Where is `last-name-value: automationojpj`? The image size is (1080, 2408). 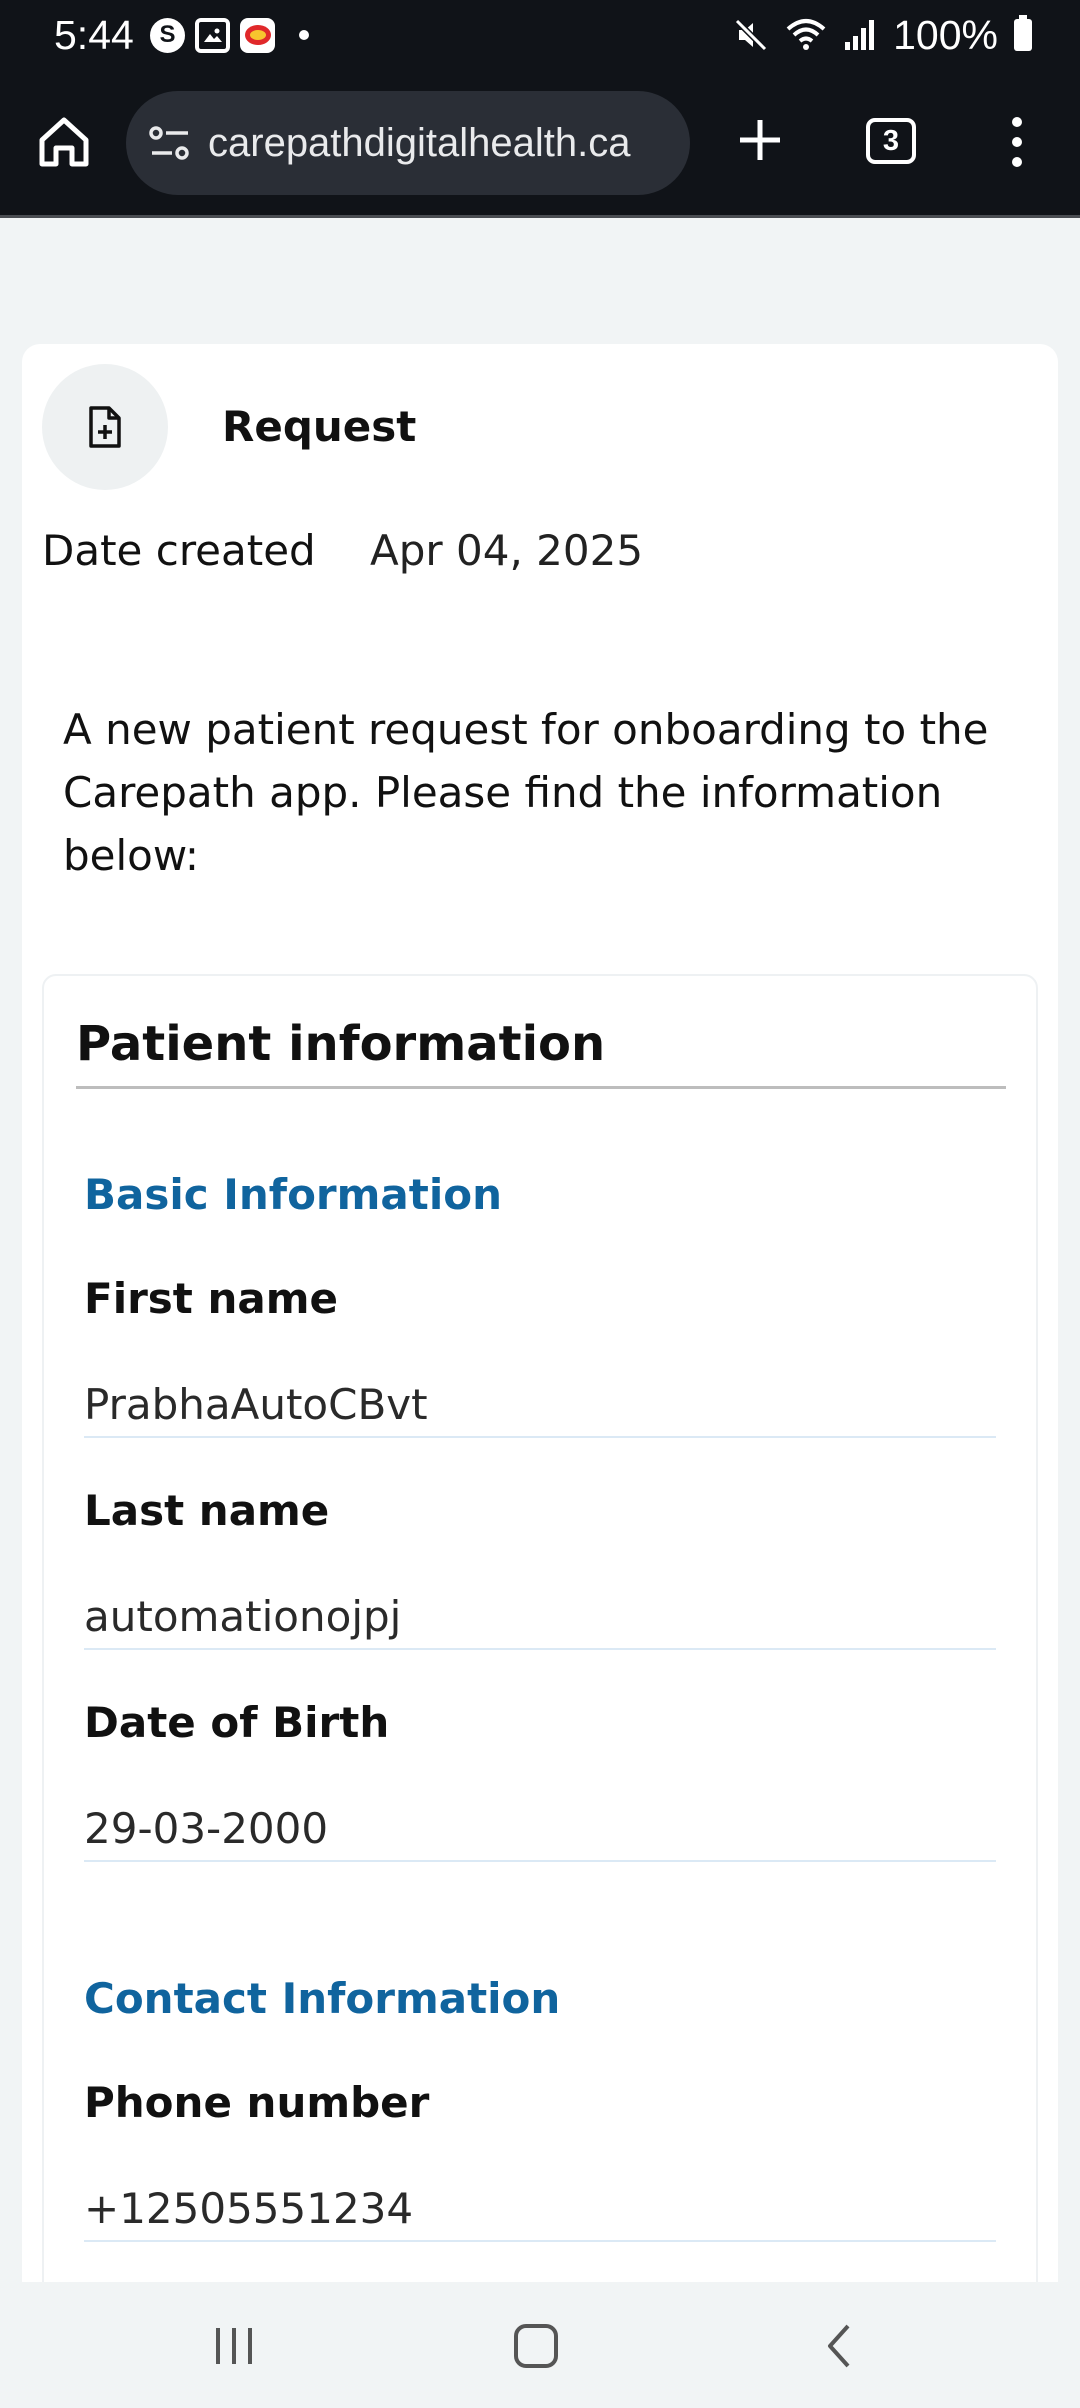
last-name-value: automationojpj is located at coordinates (540, 1620).